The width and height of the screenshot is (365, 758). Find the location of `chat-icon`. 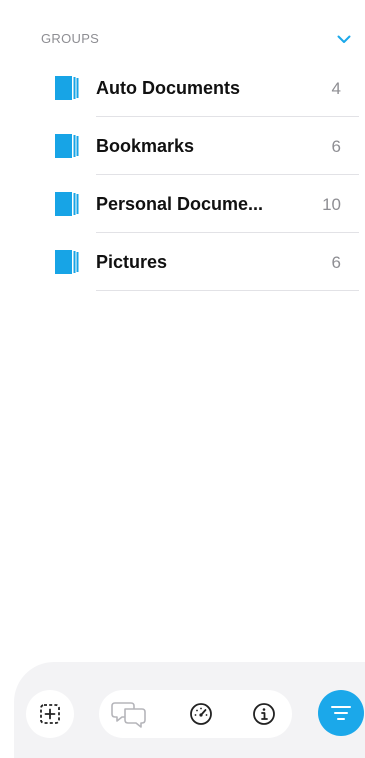

chat-icon is located at coordinates (128, 715).